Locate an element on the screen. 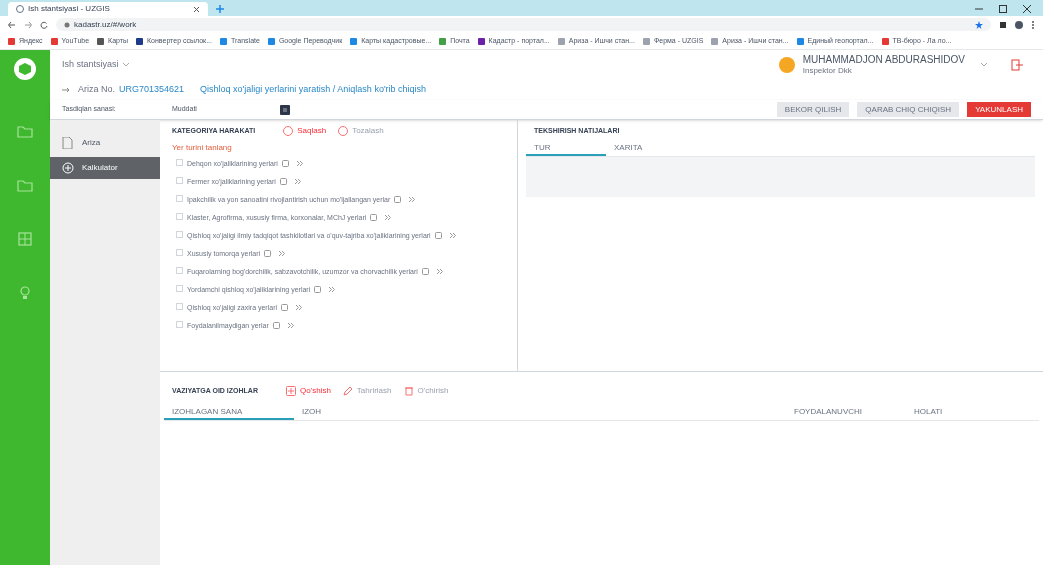 This screenshot has height=565, width=1043. user-role: Inspektor Dkk is located at coordinates (827, 71).